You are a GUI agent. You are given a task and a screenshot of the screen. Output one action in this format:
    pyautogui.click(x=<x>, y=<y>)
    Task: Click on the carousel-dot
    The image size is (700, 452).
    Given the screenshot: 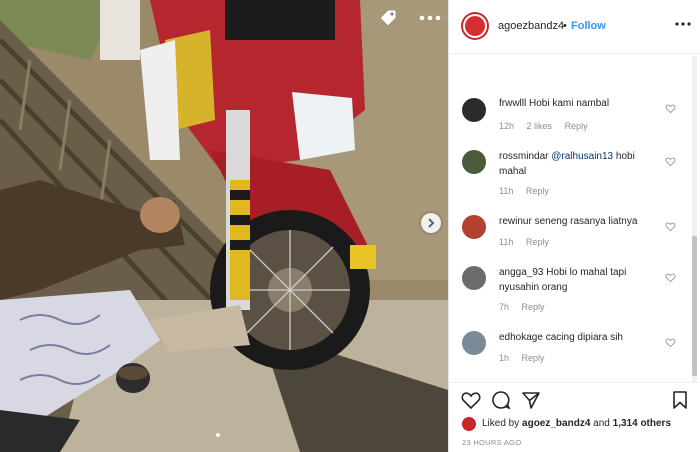 What is the action you would take?
    pyautogui.click(x=218, y=435)
    